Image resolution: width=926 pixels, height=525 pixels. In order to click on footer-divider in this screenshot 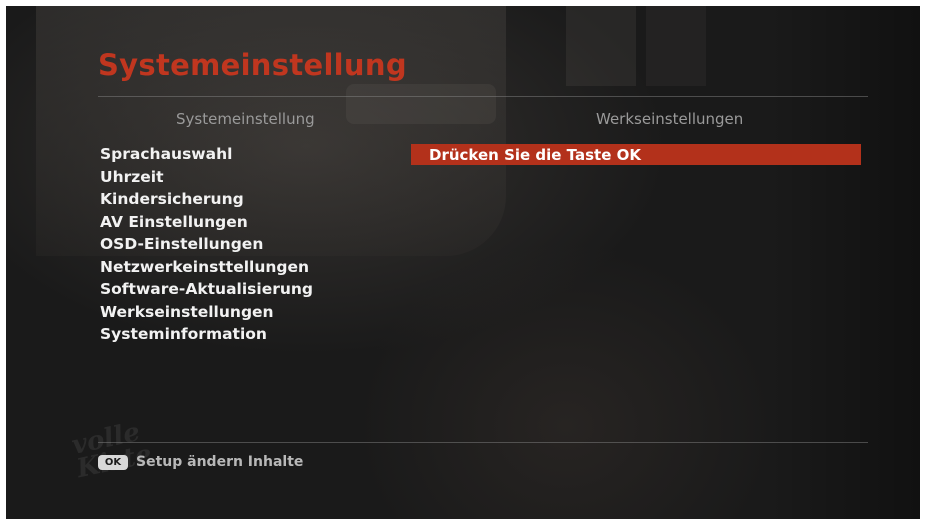, I will do `click(483, 442)`.